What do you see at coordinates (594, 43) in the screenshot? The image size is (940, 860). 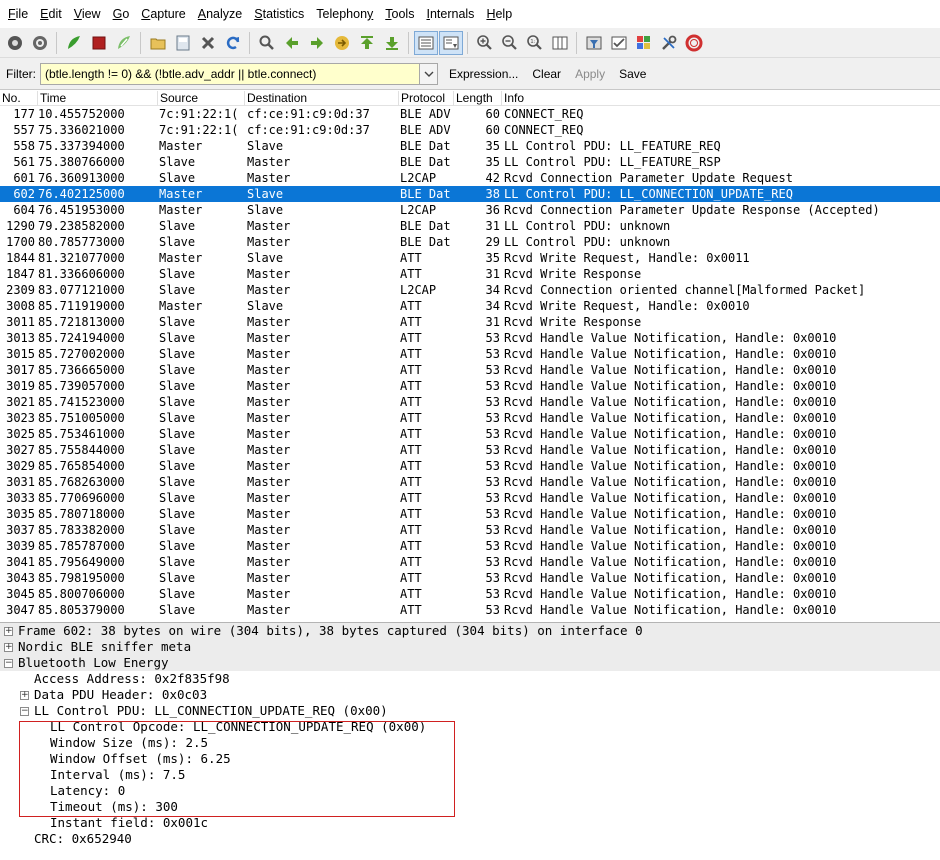 I see `capture-filters-button` at bounding box center [594, 43].